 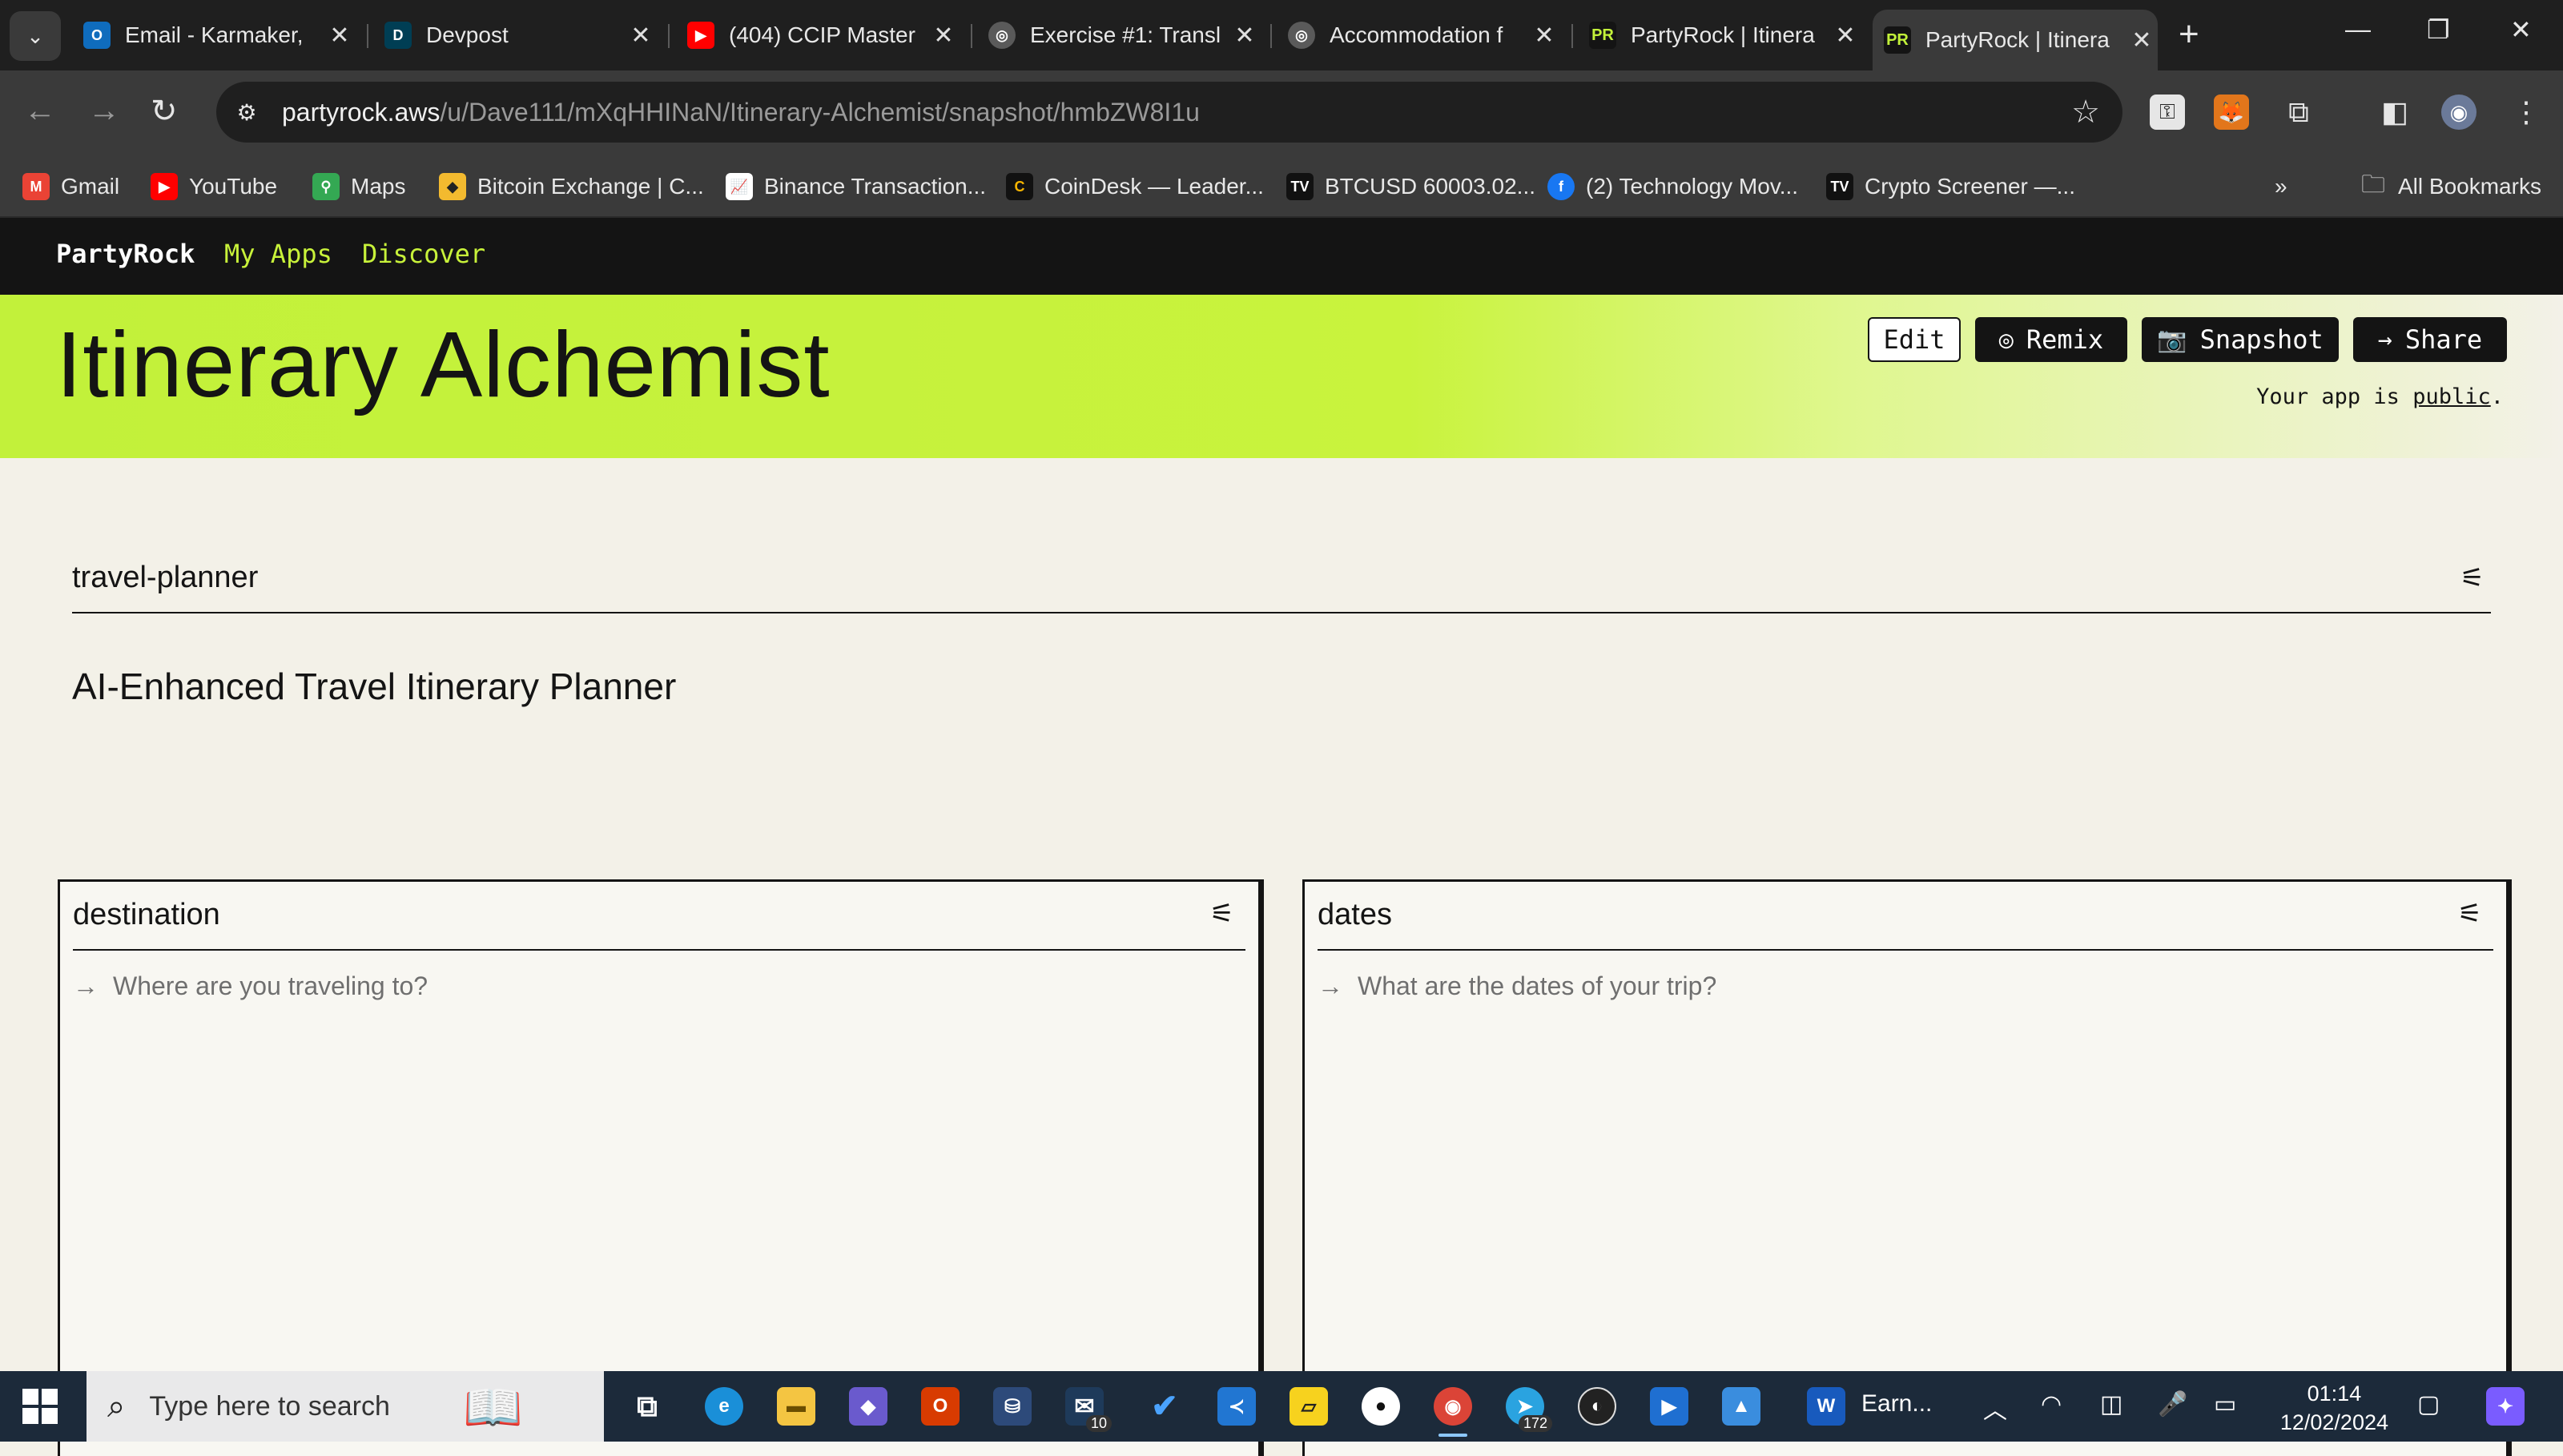 I want to click on public-link: public, so click(x=2451, y=396).